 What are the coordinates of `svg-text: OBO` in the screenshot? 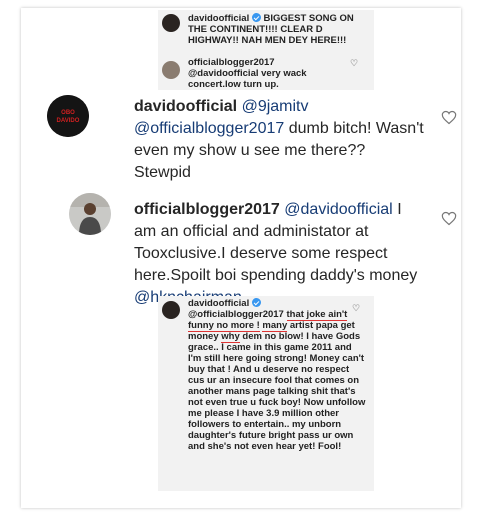 It's located at (68, 113).